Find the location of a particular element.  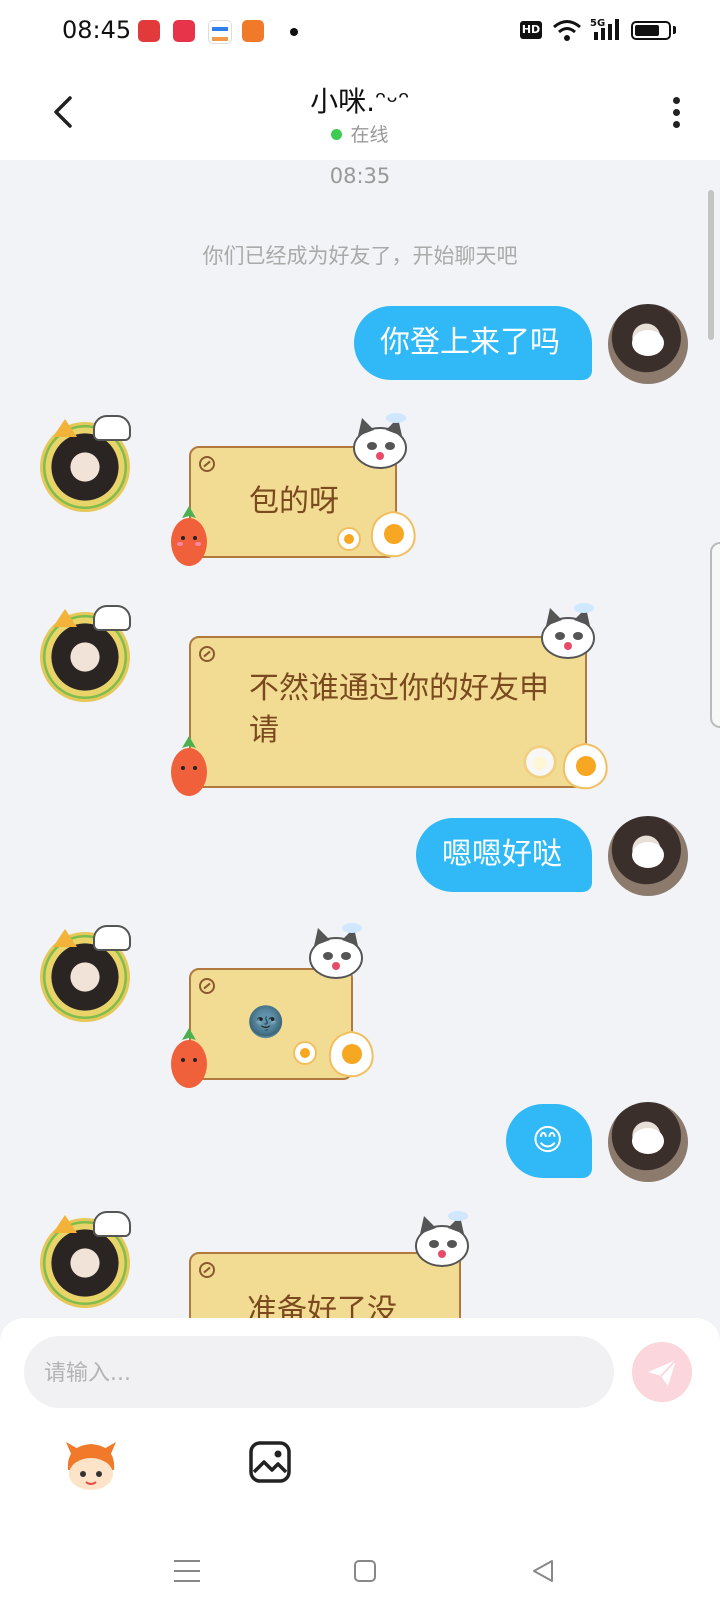

home-icon is located at coordinates (365, 1571).